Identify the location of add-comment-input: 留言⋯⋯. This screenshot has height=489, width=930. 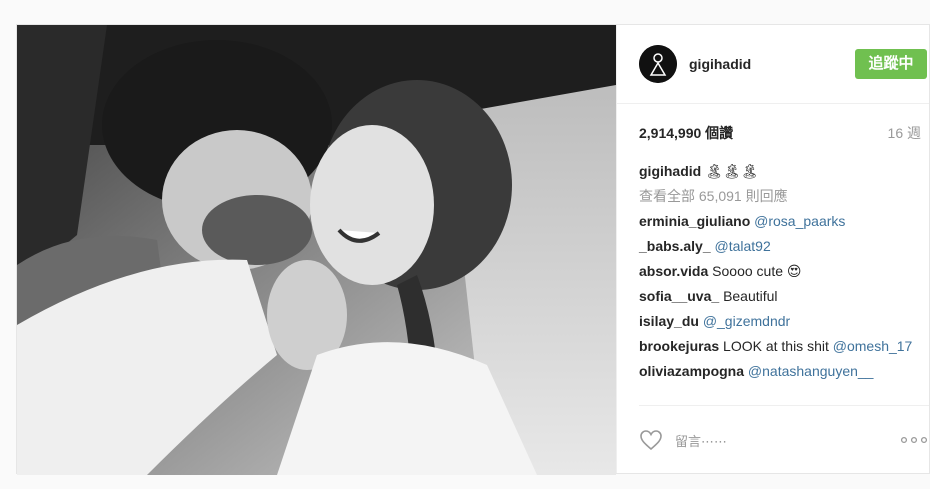
(701, 440).